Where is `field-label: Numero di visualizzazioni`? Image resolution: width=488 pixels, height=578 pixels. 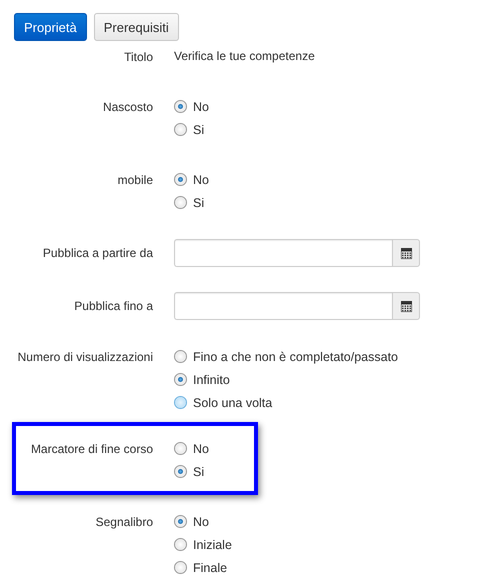 field-label: Numero di visualizzazioni is located at coordinates (84, 357).